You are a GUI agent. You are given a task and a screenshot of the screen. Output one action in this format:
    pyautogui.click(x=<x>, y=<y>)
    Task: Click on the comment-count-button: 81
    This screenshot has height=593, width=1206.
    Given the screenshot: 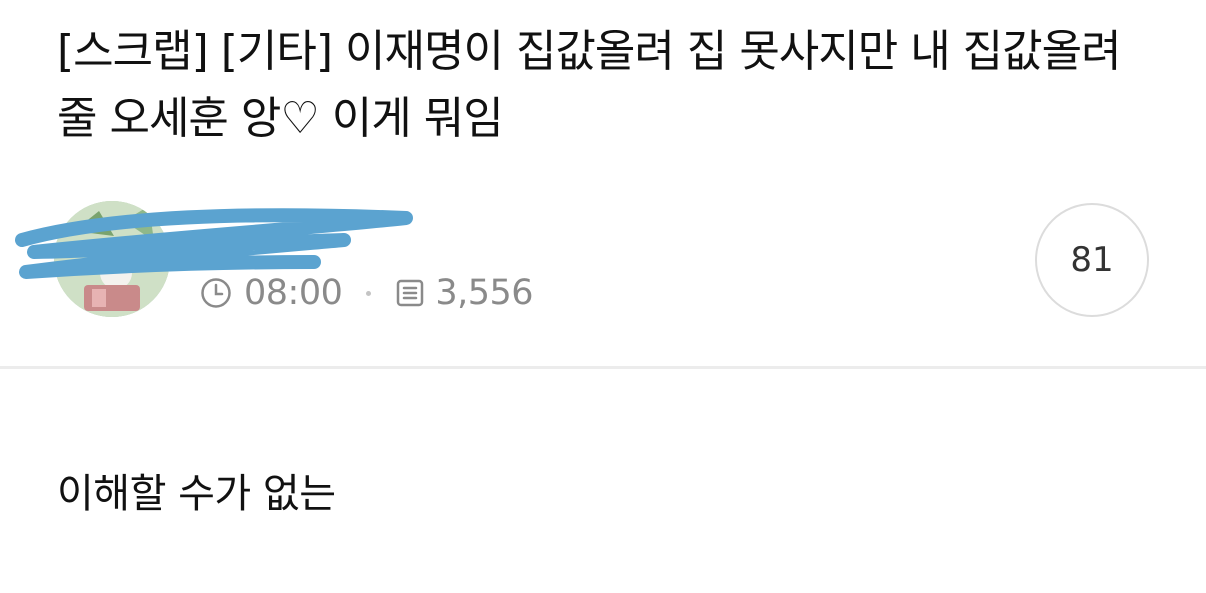 What is the action you would take?
    pyautogui.click(x=1092, y=260)
    